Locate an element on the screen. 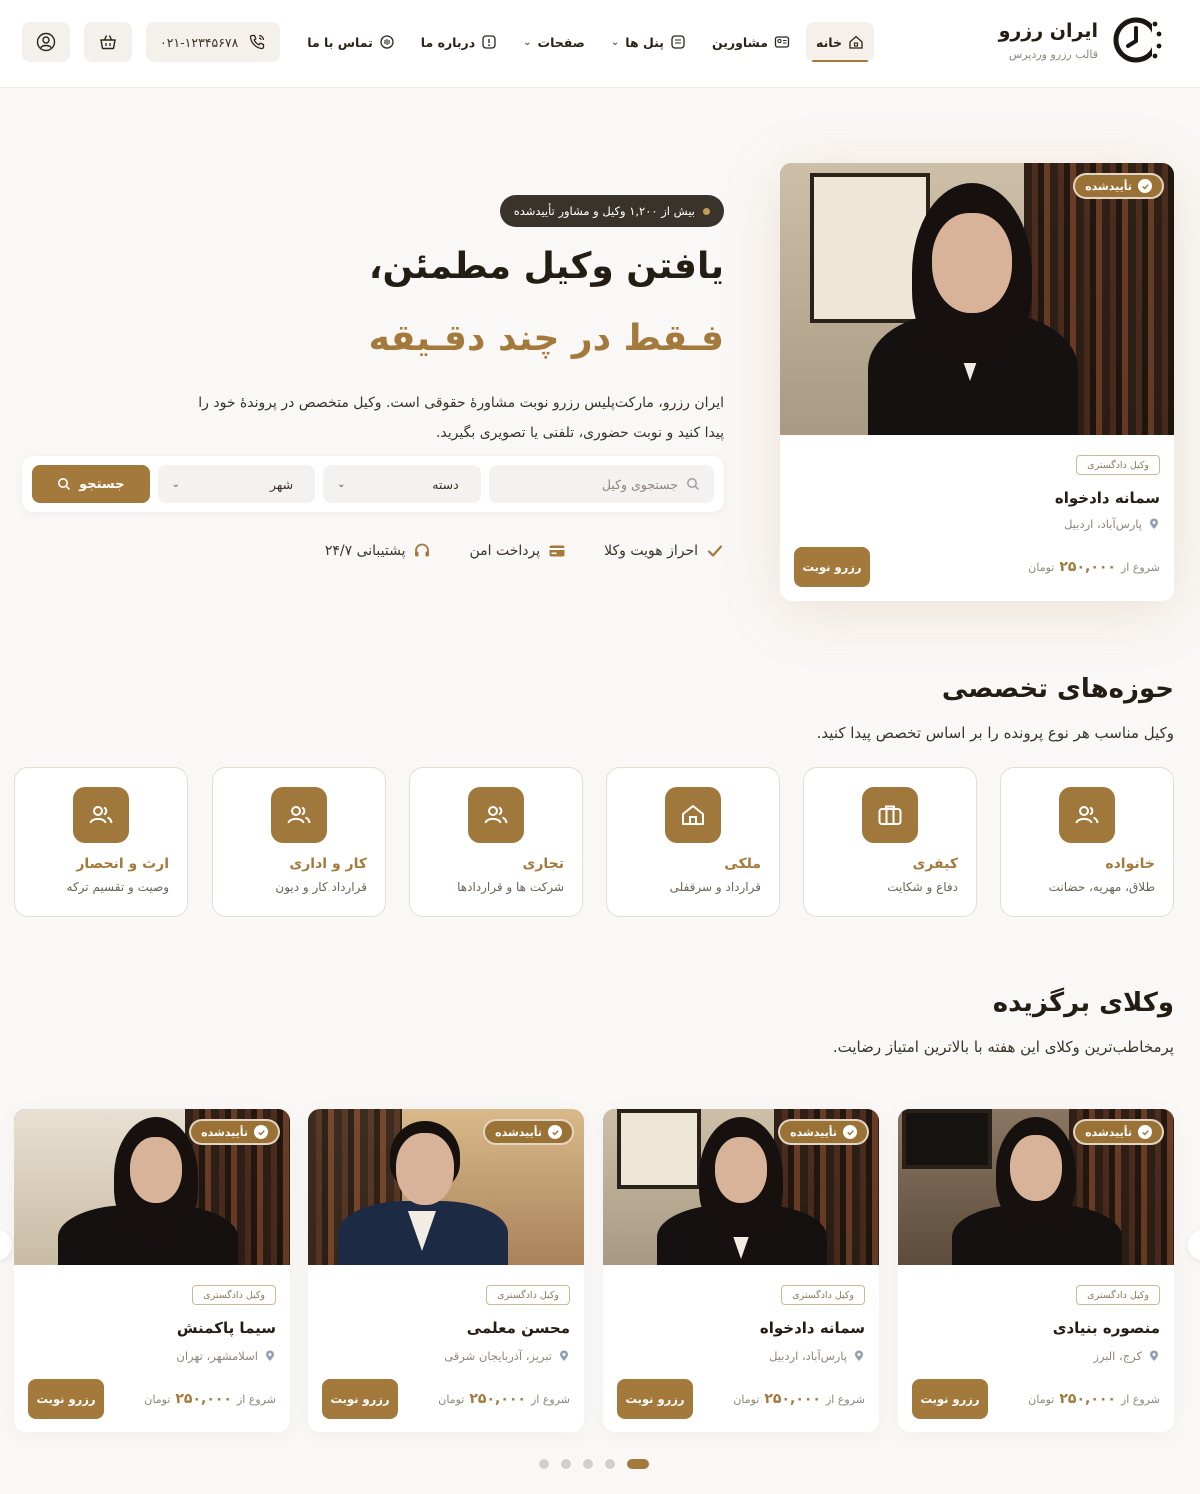 The height and width of the screenshot is (1494, 1200). nav-home: خانه is located at coordinates (840, 42).